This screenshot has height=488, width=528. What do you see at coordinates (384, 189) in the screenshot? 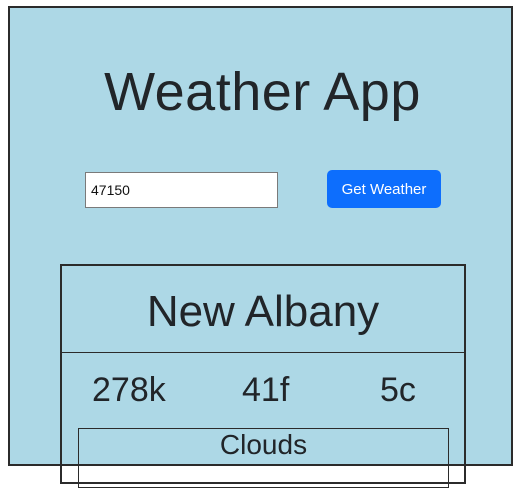
I see `get-weather-button: Get Weather` at bounding box center [384, 189].